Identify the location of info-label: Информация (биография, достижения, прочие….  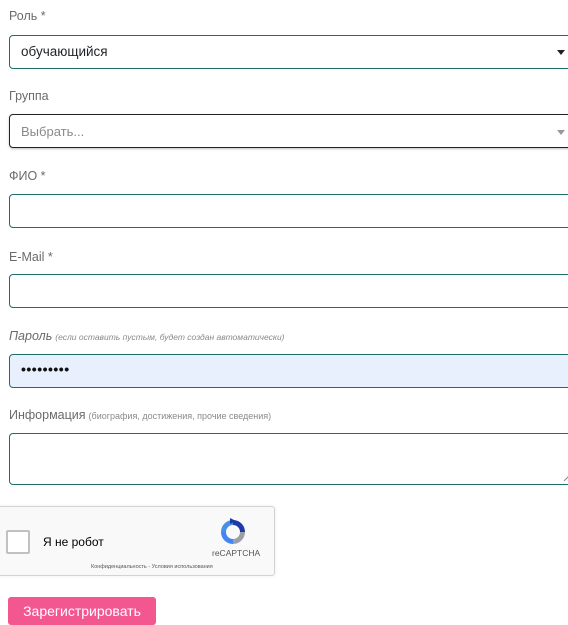
(140, 415).